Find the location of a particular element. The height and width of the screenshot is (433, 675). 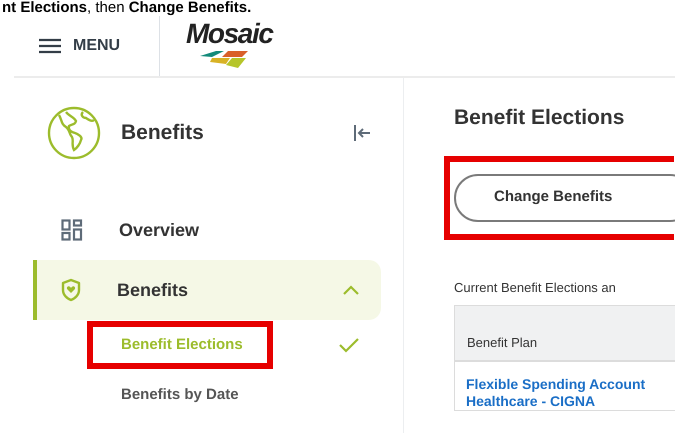

nav-item: Benefits is located at coordinates (207, 290).